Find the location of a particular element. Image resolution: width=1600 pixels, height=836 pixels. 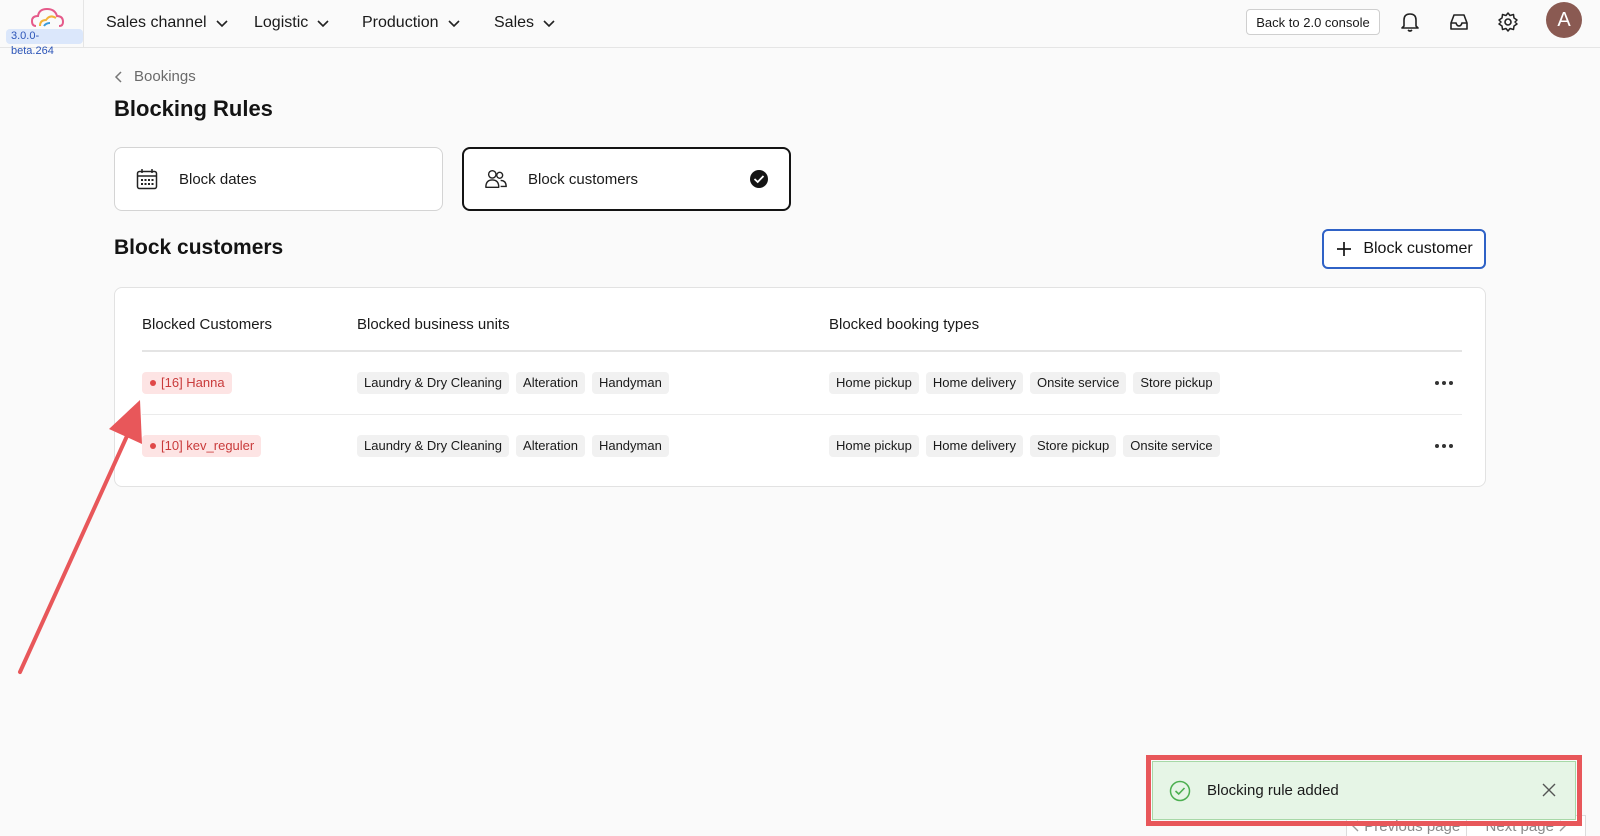

section-title: Block customers is located at coordinates (199, 247).